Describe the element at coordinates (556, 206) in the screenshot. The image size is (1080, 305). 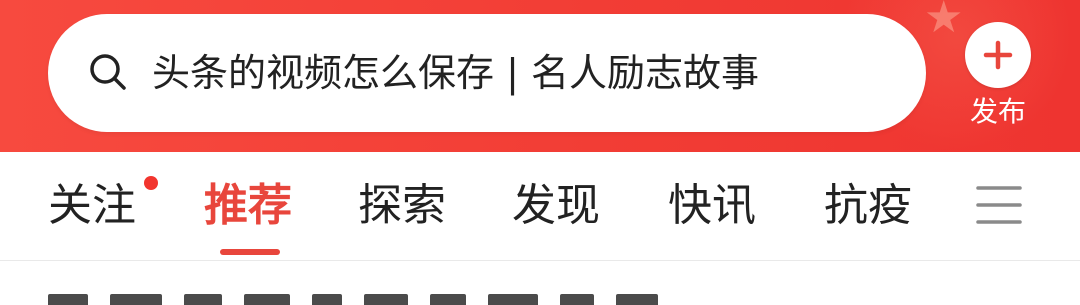
I see `tab-discover: 发现` at that location.